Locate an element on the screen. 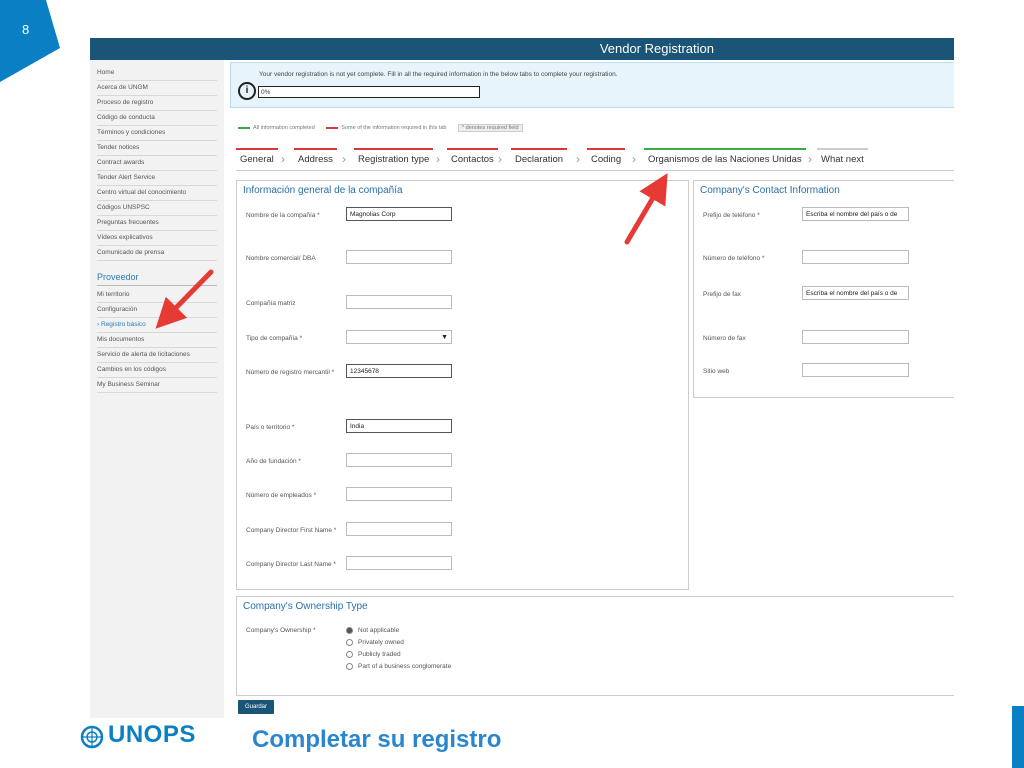 The width and height of the screenshot is (1024, 768). tab-registration-type: Registration type is located at coordinates (394, 159).